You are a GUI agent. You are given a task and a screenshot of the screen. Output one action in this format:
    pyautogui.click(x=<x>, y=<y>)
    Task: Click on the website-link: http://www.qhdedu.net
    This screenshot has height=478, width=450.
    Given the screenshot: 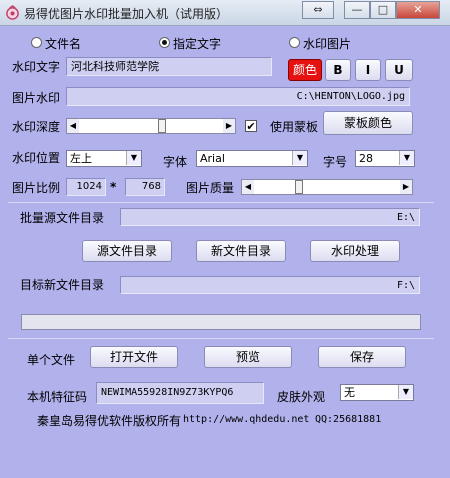 What is the action you would take?
    pyautogui.click(x=246, y=419)
    